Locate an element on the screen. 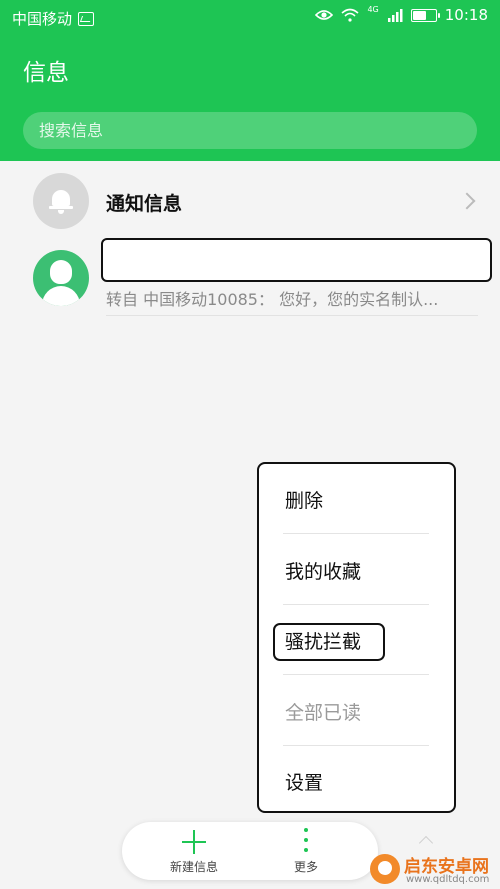 The height and width of the screenshot is (889, 500). menu-item-spam-block: 骚扰拦截 is located at coordinates (323, 640).